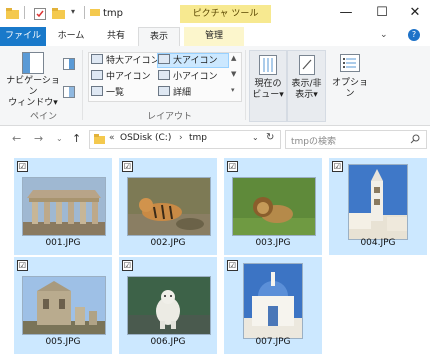 The width and height of the screenshot is (430, 363). Describe the element at coordinates (182, 93) in the screenshot. I see `layout-details-label: 詳細` at that location.